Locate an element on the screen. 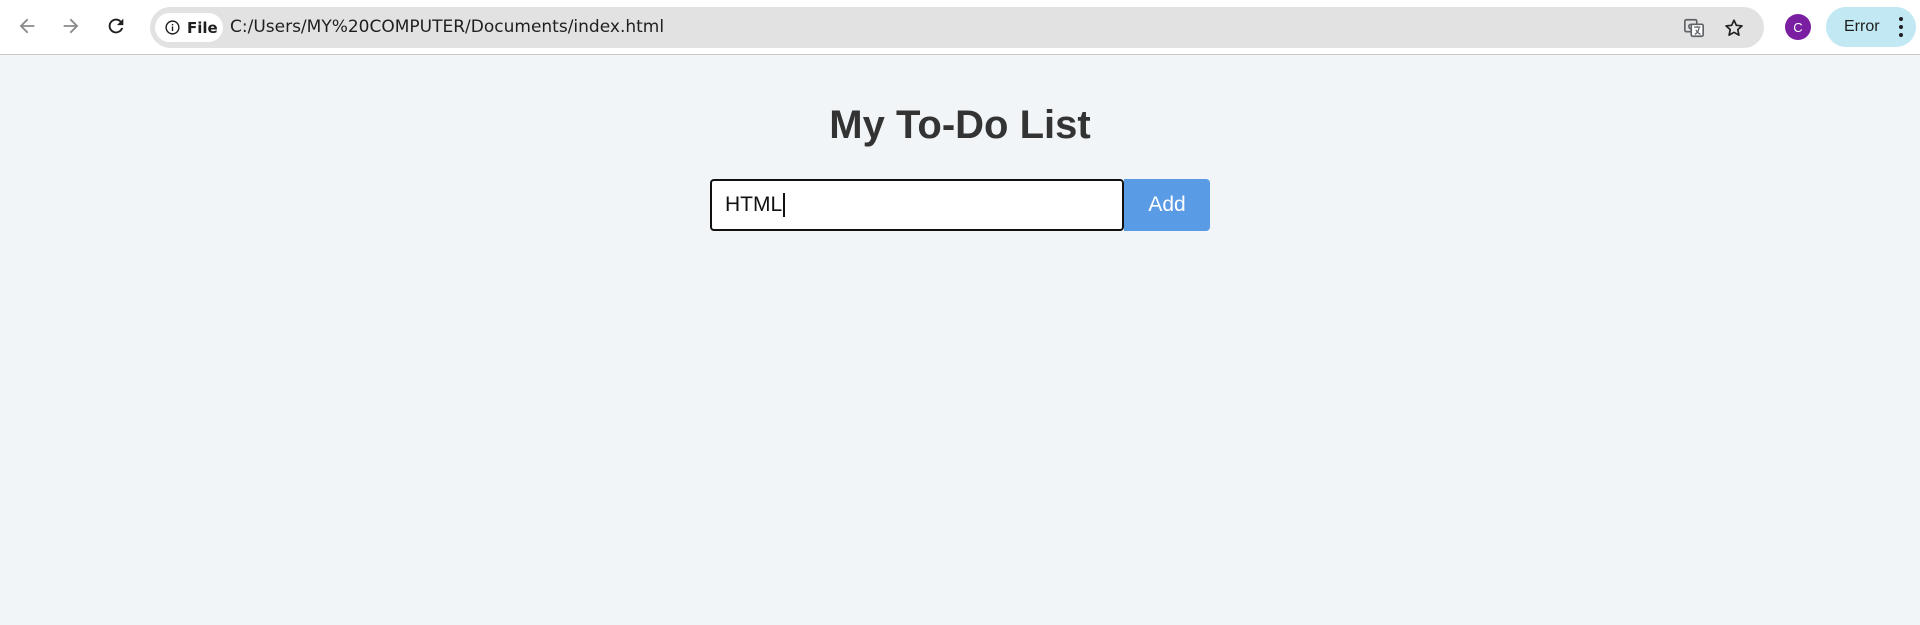 Image resolution: width=1920 pixels, height=625 pixels. reload-button is located at coordinates (116, 26).